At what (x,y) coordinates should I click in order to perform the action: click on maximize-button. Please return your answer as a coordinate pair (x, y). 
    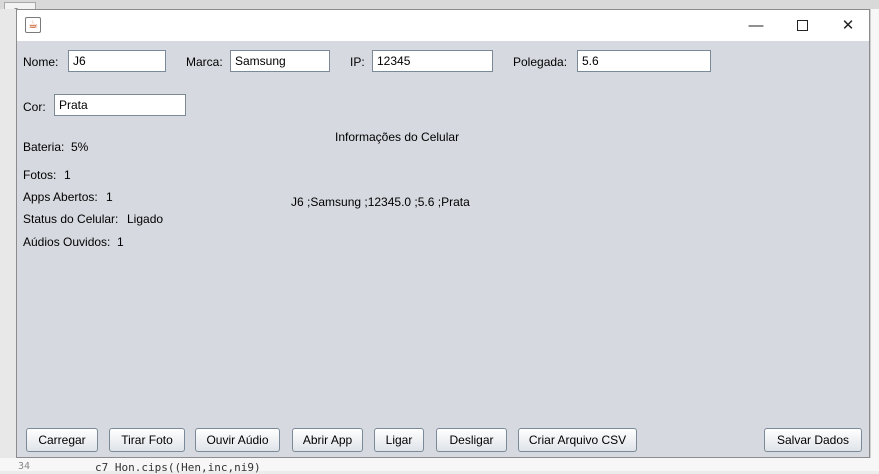
    Looking at the image, I should click on (802, 25).